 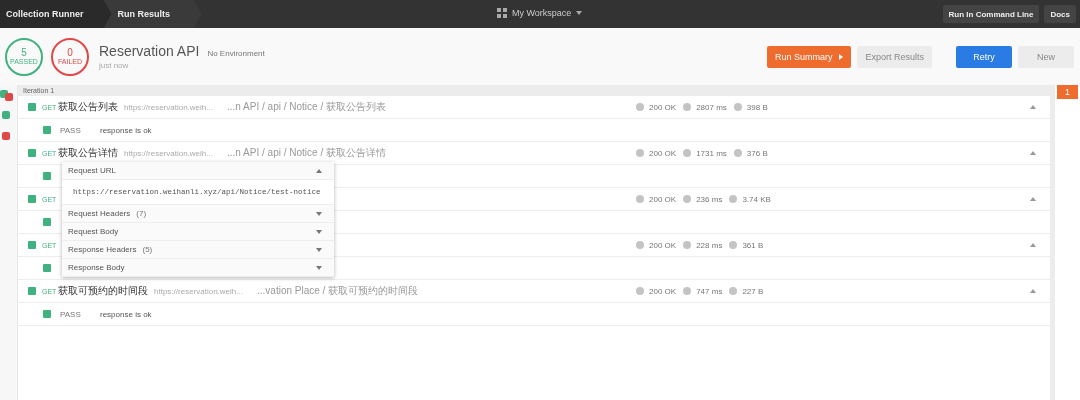 What do you see at coordinates (88, 107) in the screenshot?
I see `request-name: 获取公告列表` at bounding box center [88, 107].